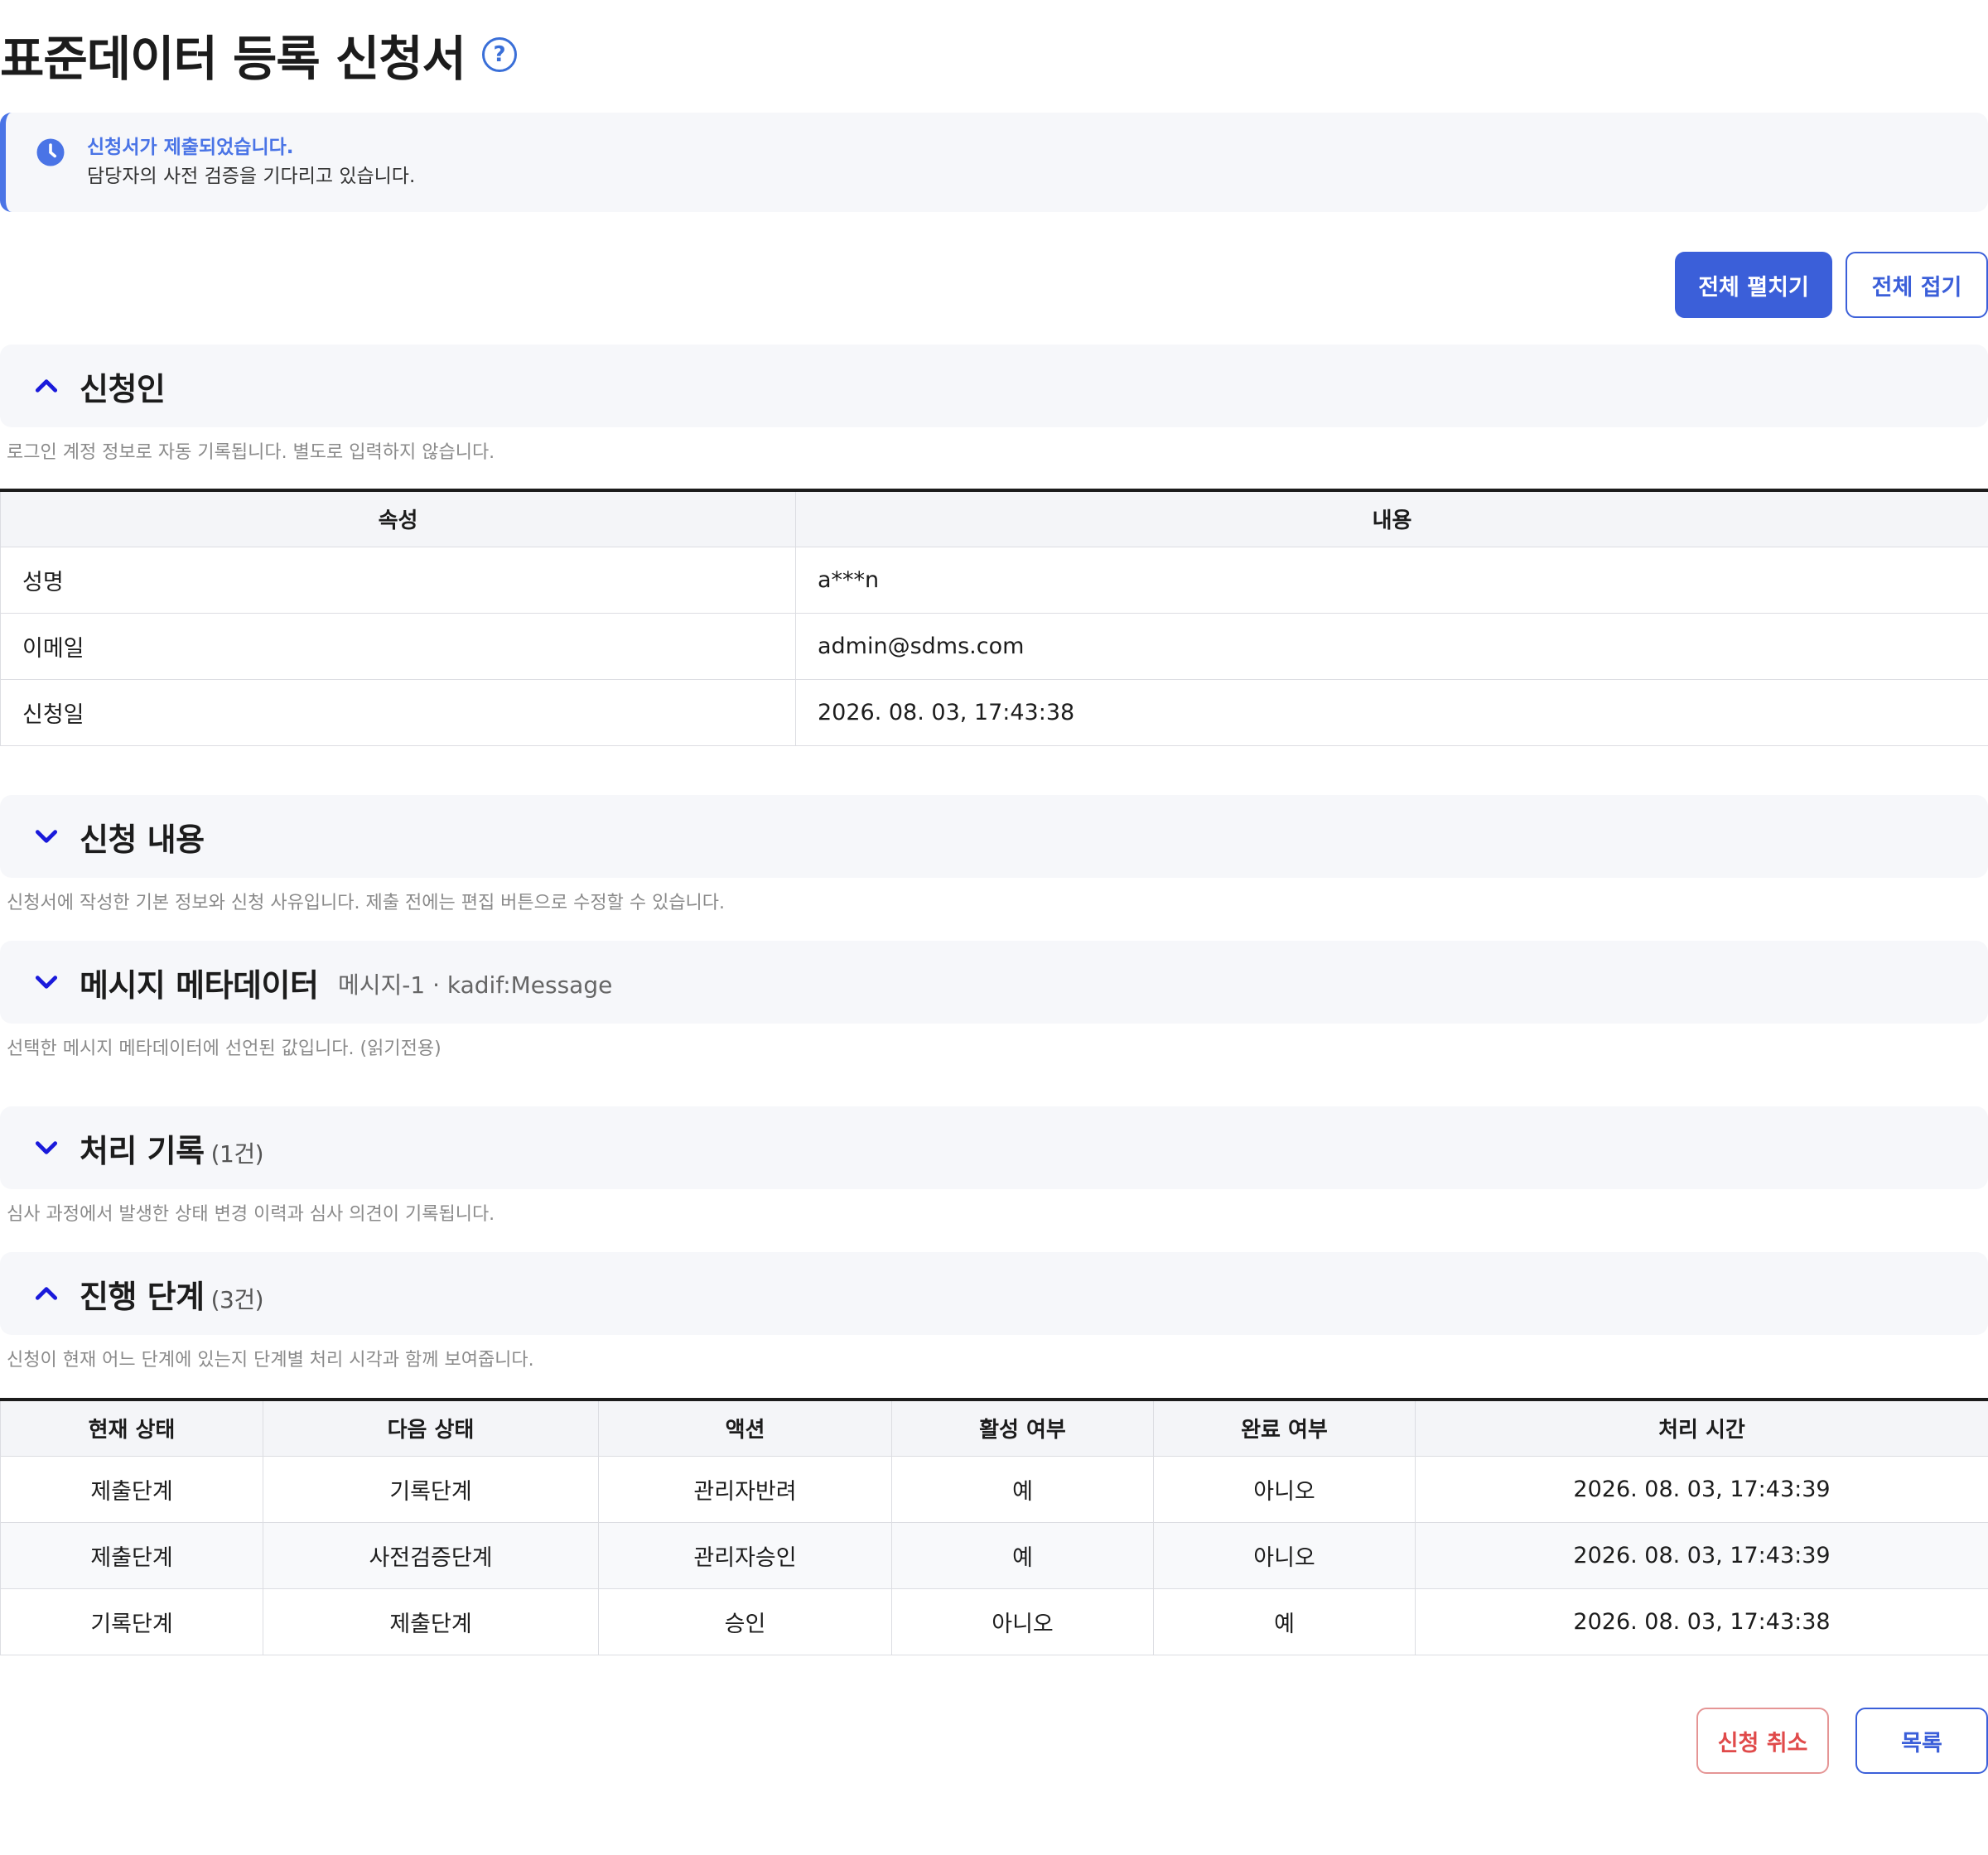 The image size is (1988, 1855). What do you see at coordinates (745, 1621) in the screenshot?
I see `table-cell: 승인` at bounding box center [745, 1621].